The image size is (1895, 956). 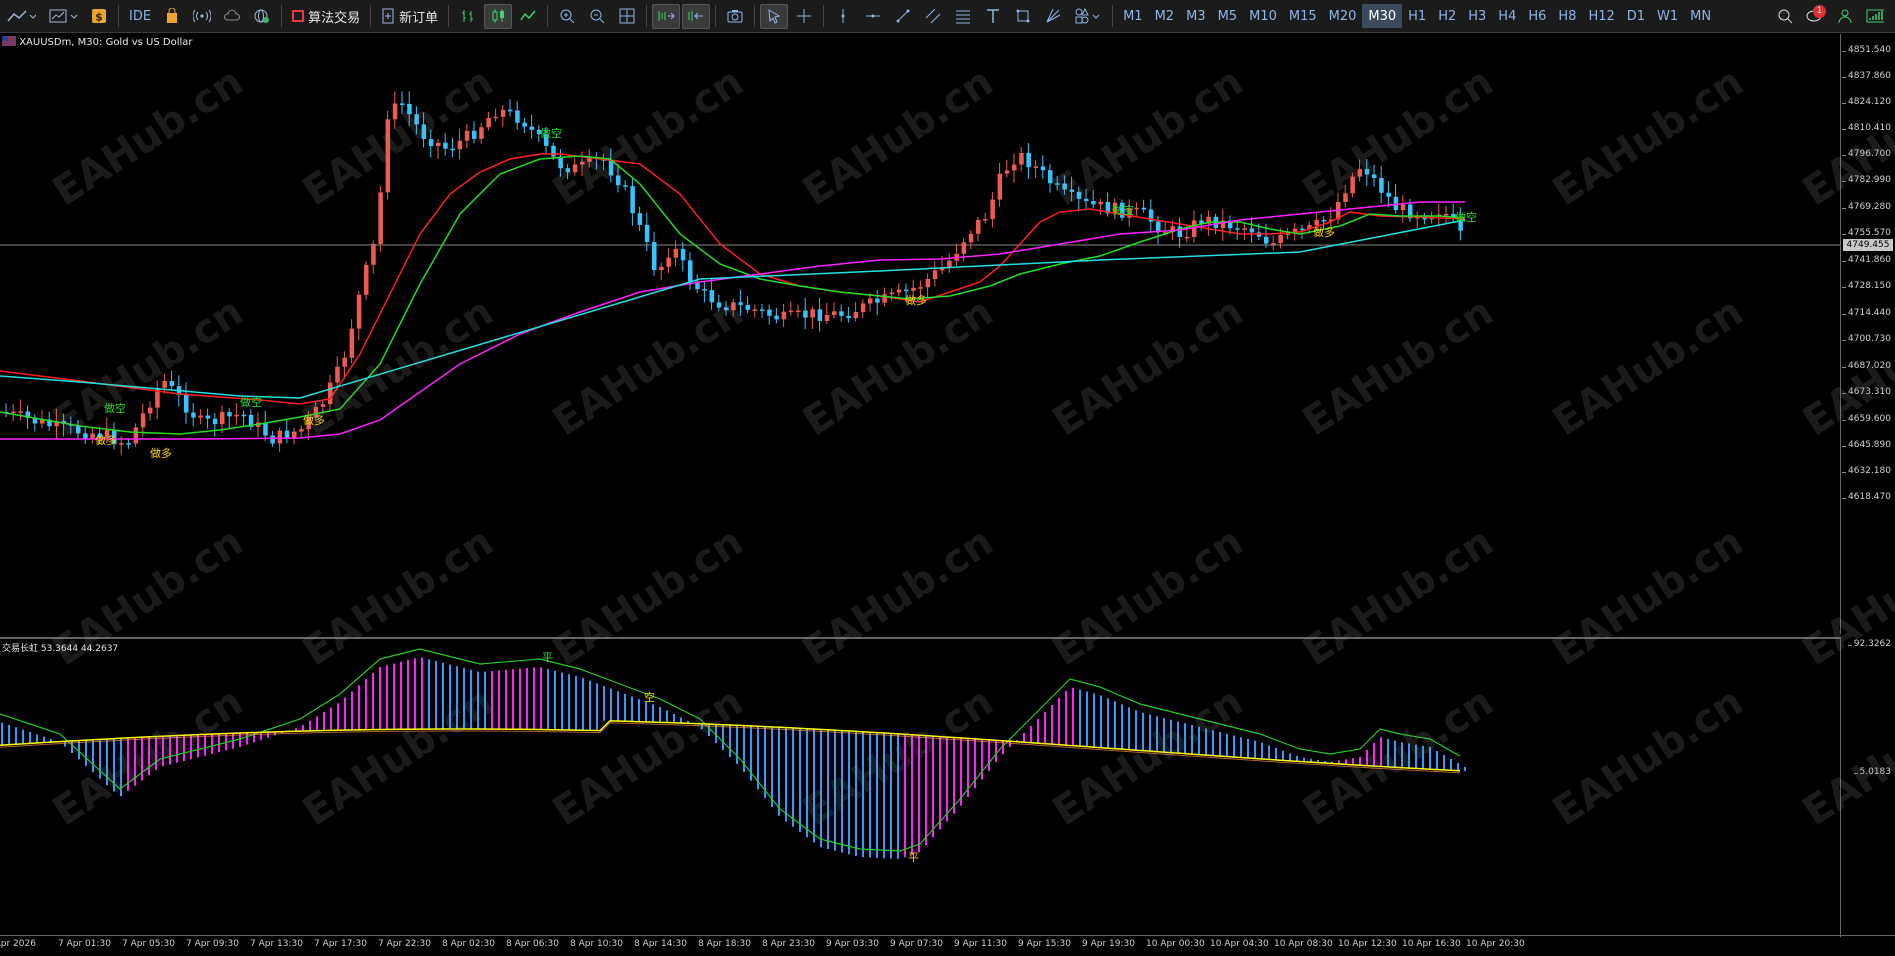 What do you see at coordinates (1868, 786) in the screenshot?
I see `indicator-axis: 92.3262 5.0183` at bounding box center [1868, 786].